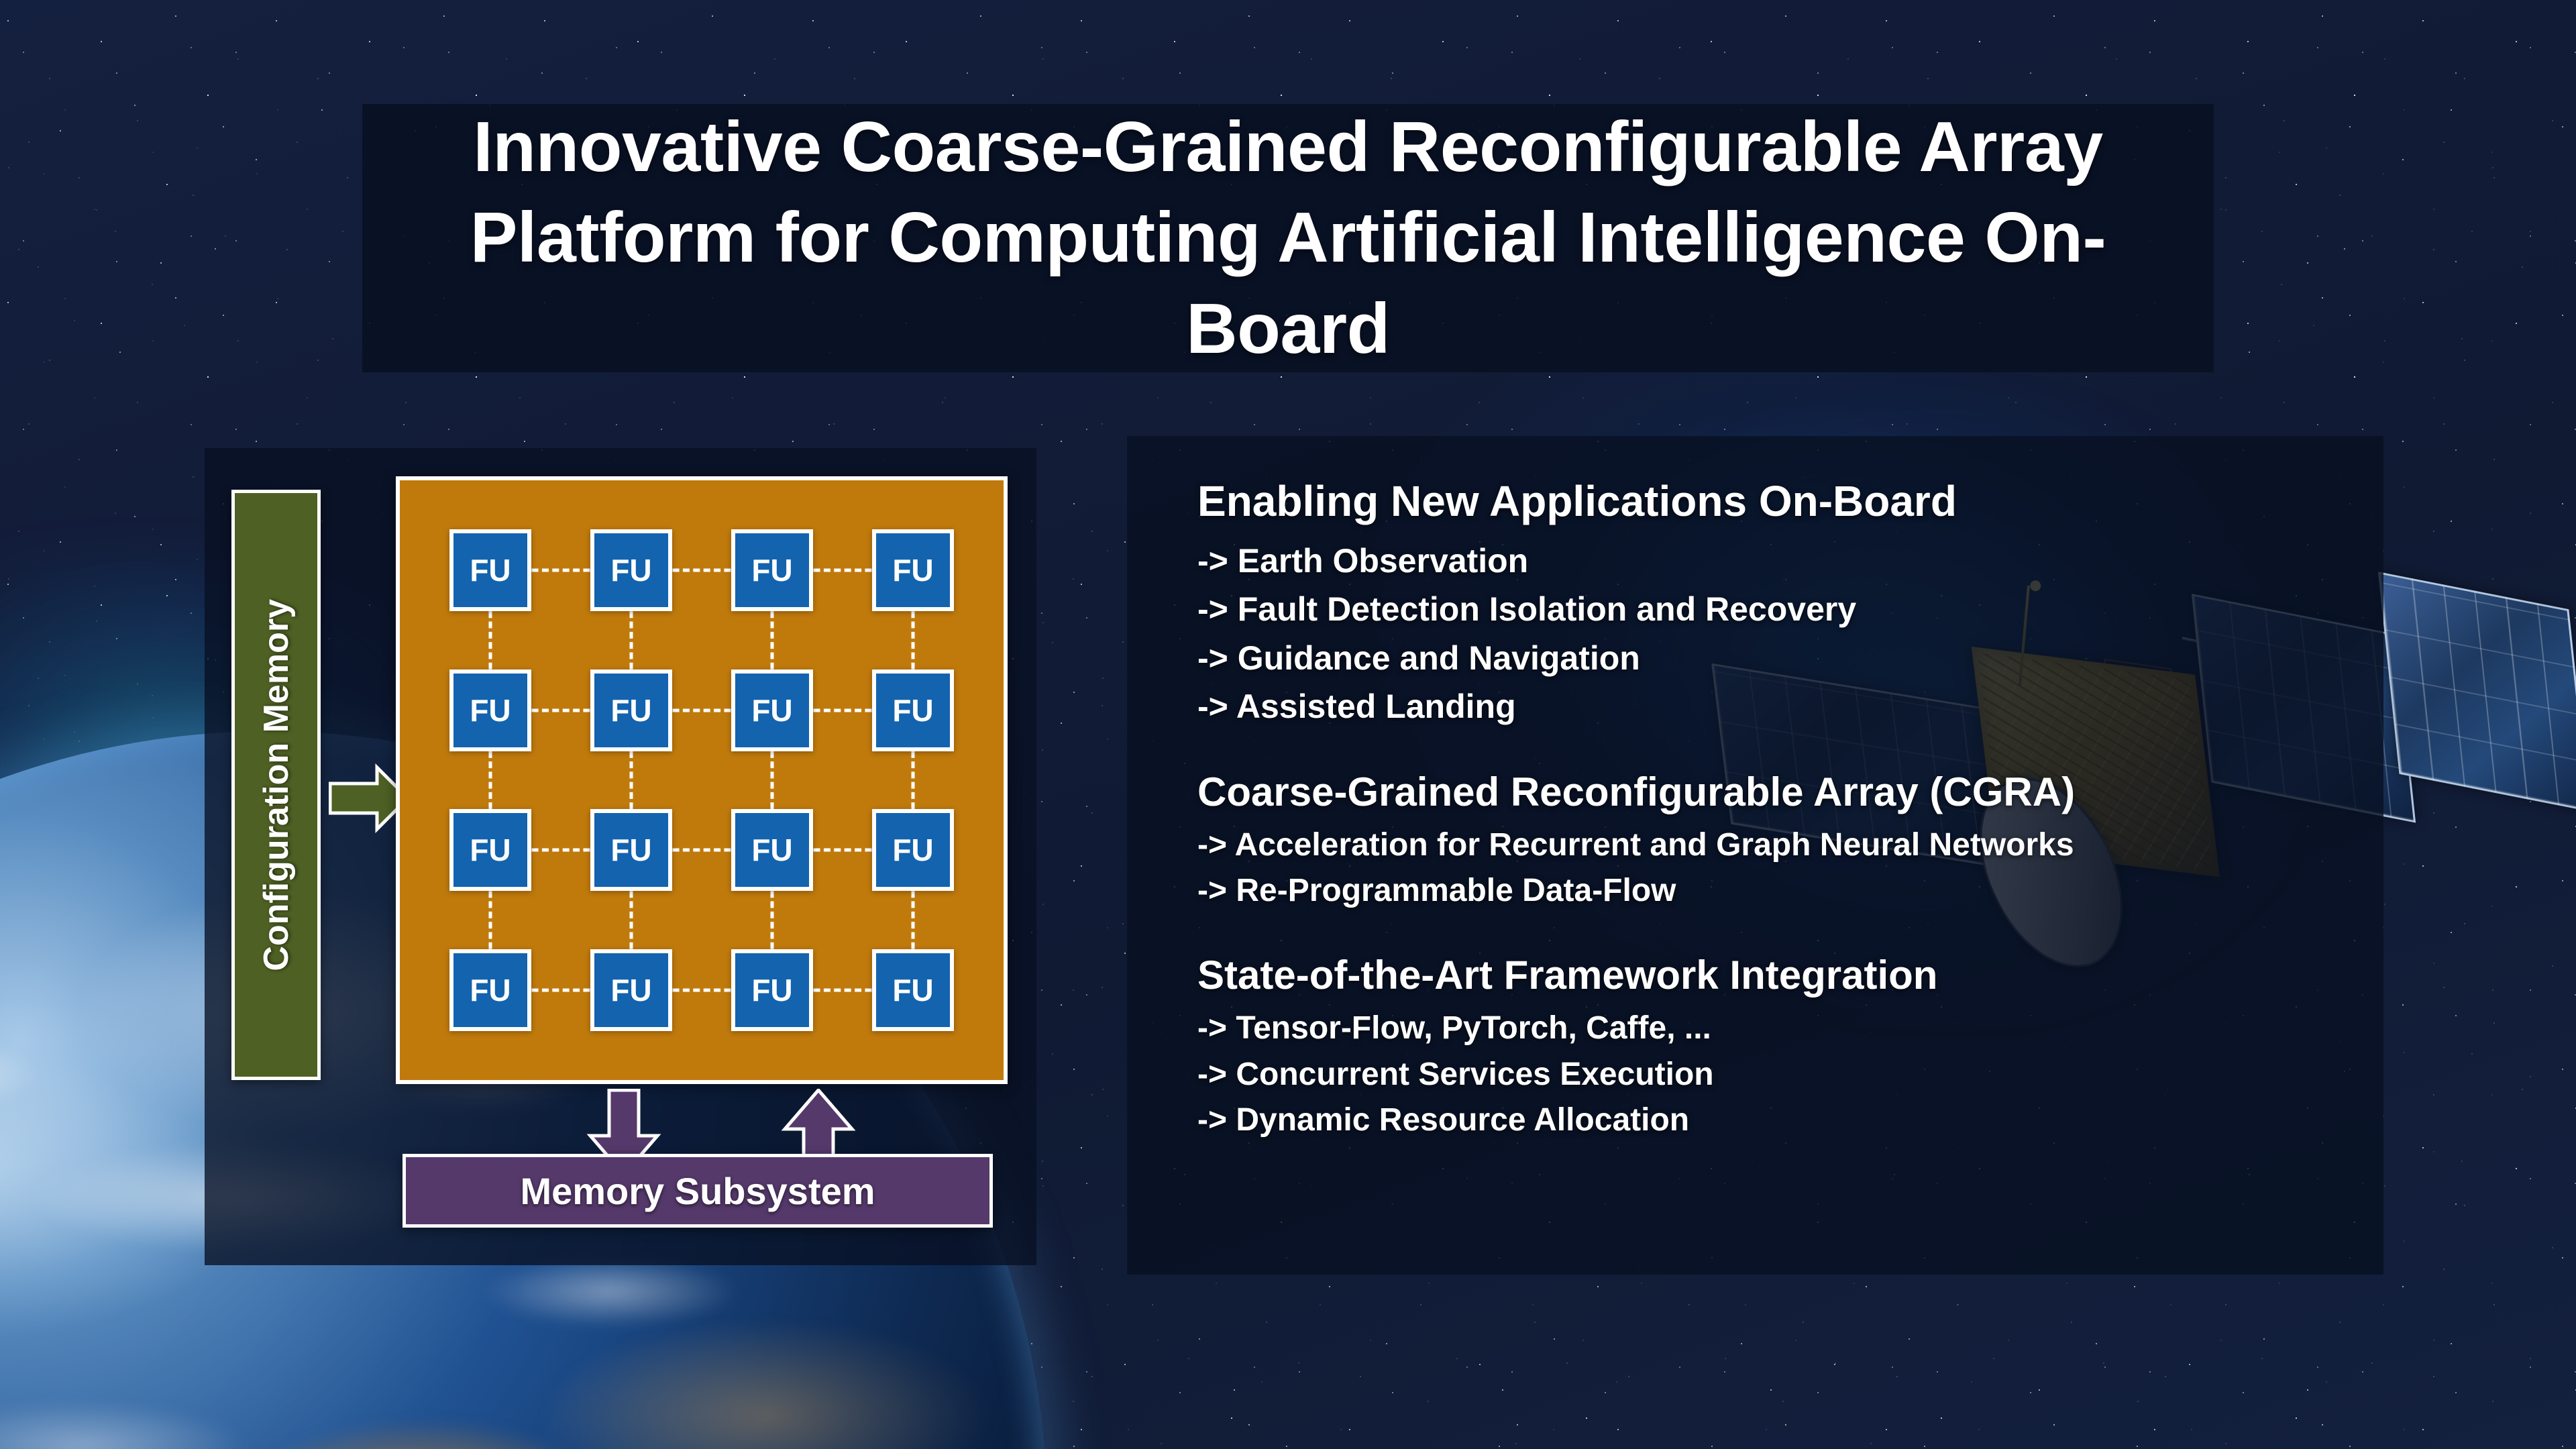 This screenshot has height=1449, width=2576. I want to click on bullet-item: -> Assisted Landing, so click(1356, 707).